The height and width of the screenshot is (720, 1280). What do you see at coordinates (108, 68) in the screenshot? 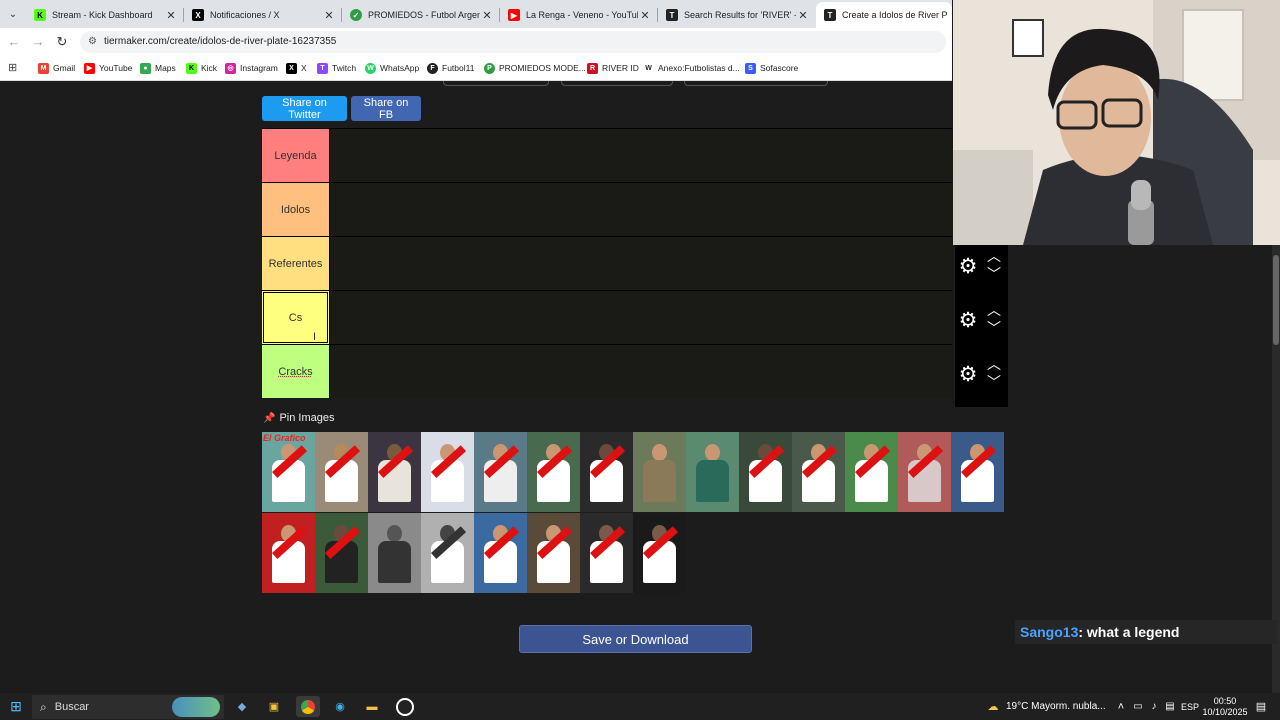
I see `bookmark-youtube: ▶ YouTube` at bounding box center [108, 68].